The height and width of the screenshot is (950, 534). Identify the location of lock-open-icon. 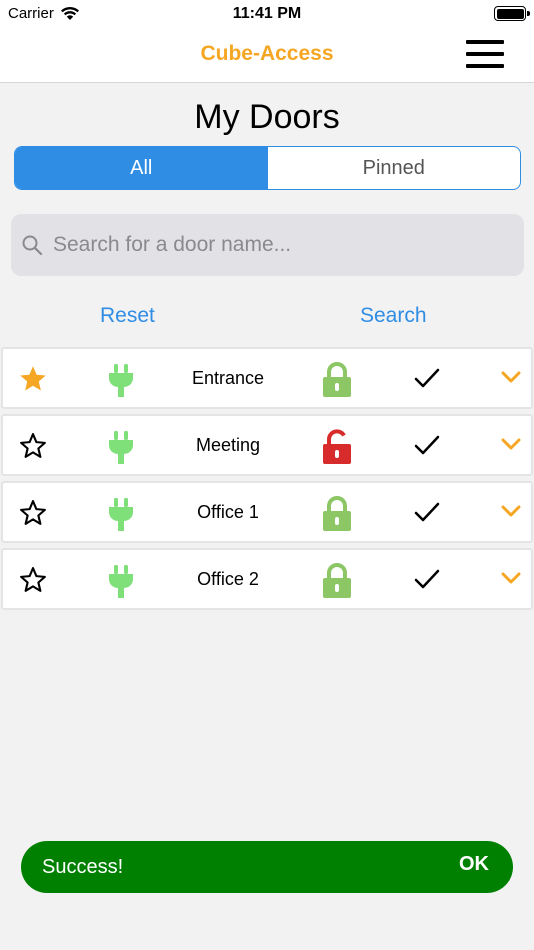
(337, 447).